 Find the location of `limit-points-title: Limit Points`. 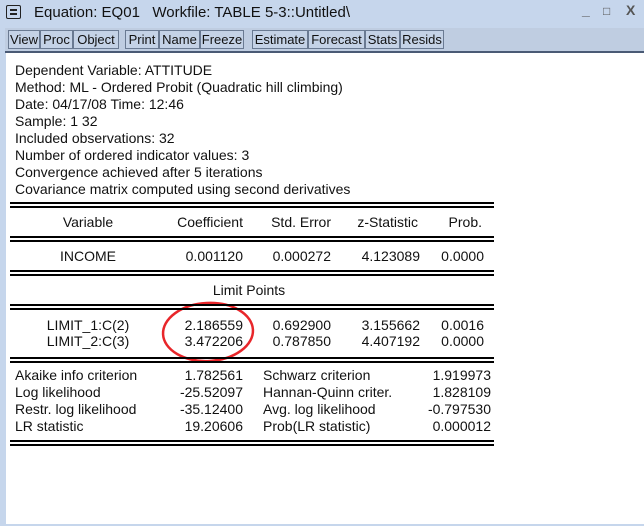

limit-points-title: Limit Points is located at coordinates (249, 290).